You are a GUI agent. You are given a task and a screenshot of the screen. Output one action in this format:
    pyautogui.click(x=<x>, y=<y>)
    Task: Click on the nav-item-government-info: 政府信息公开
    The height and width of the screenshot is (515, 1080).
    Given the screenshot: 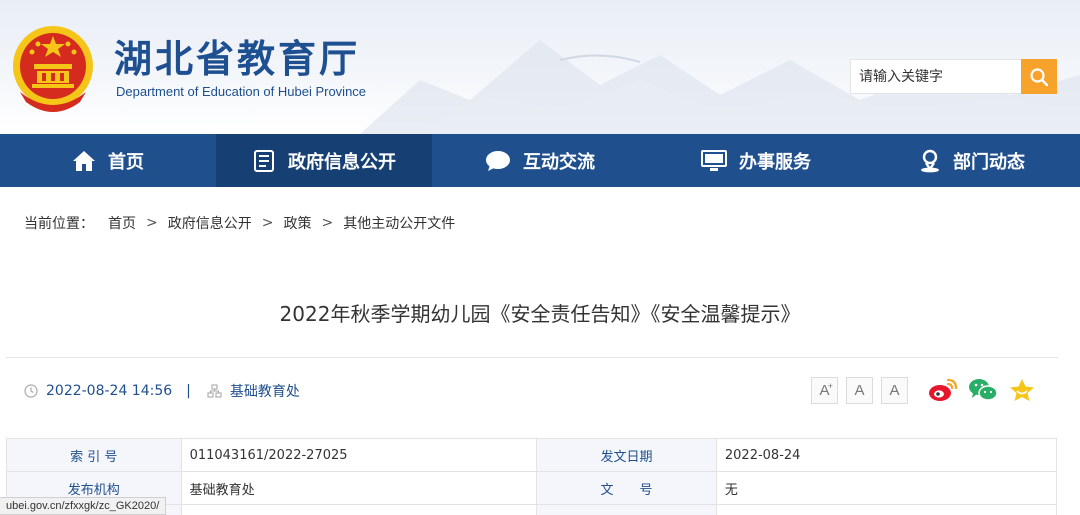 What is the action you would take?
    pyautogui.click(x=324, y=160)
    